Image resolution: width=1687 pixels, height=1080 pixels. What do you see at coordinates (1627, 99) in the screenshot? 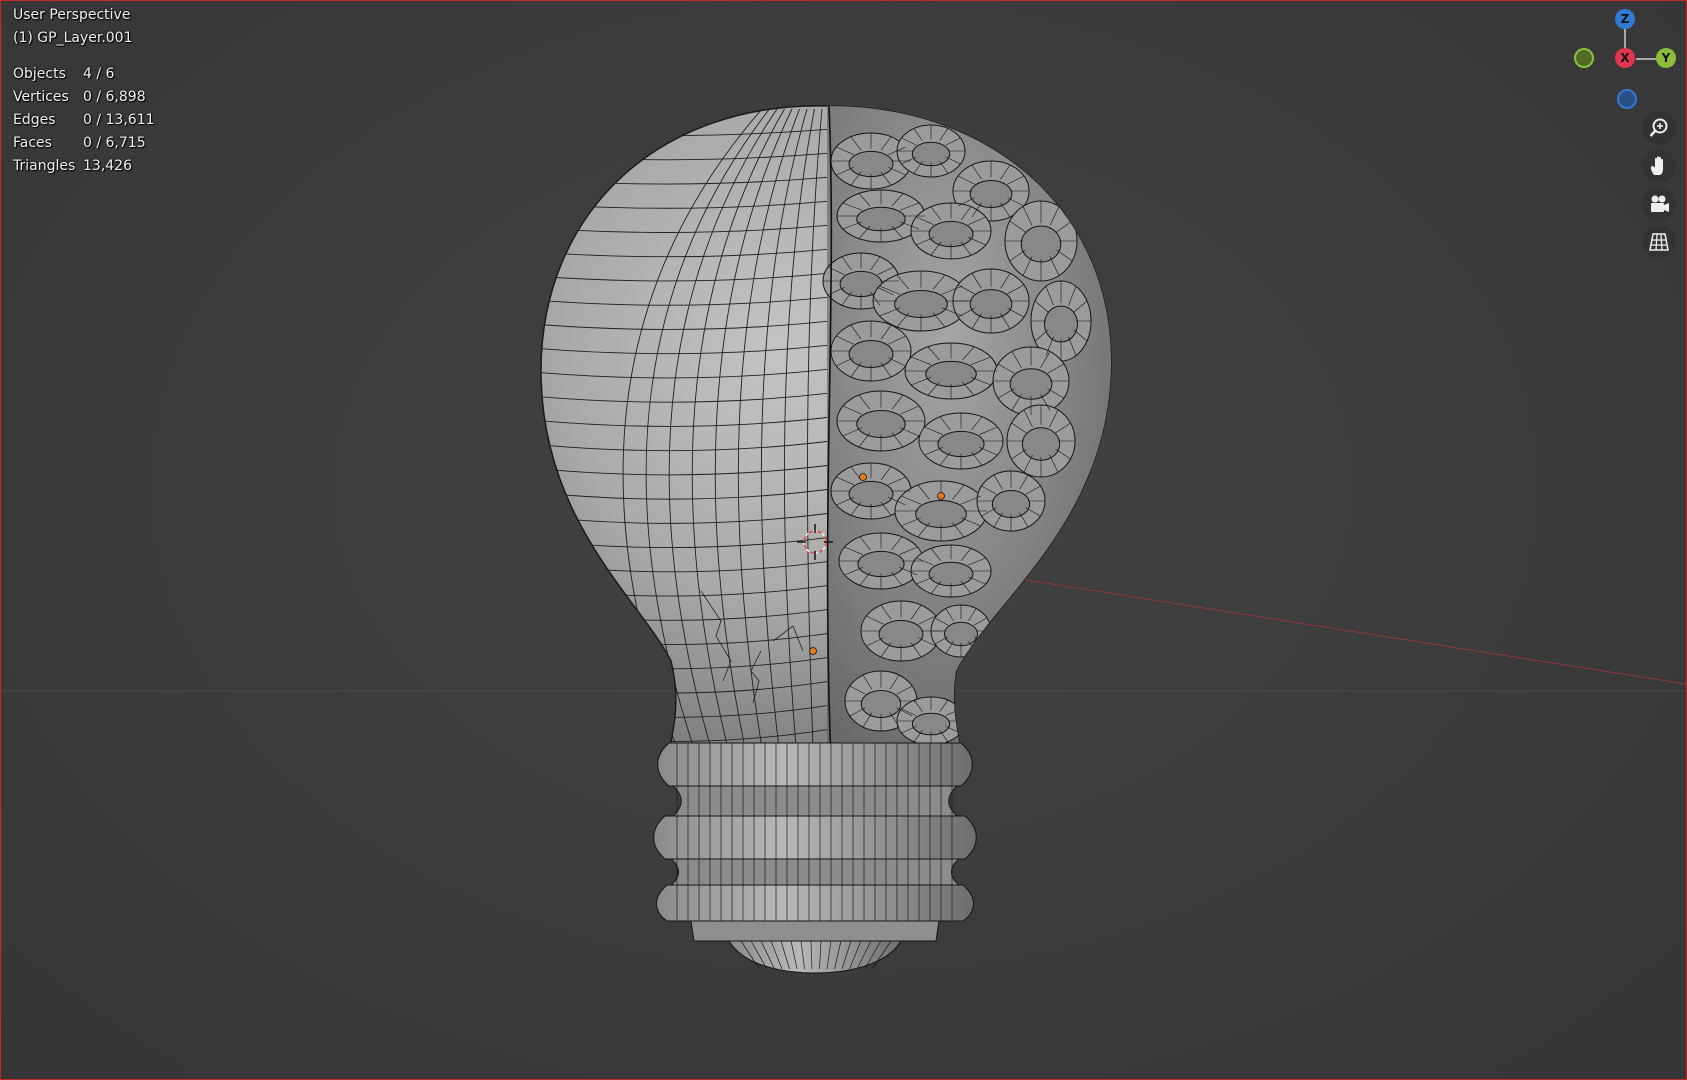
I see `gizmo-neg-z-axis` at bounding box center [1627, 99].